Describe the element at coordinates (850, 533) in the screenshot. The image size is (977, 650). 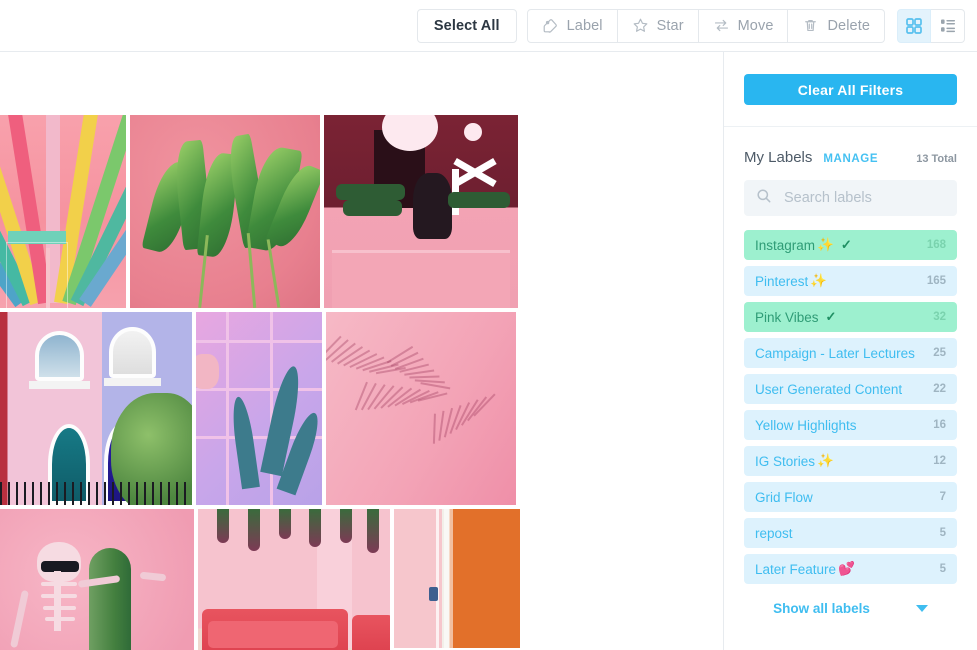
I see `label-row-repost: repost 5` at that location.